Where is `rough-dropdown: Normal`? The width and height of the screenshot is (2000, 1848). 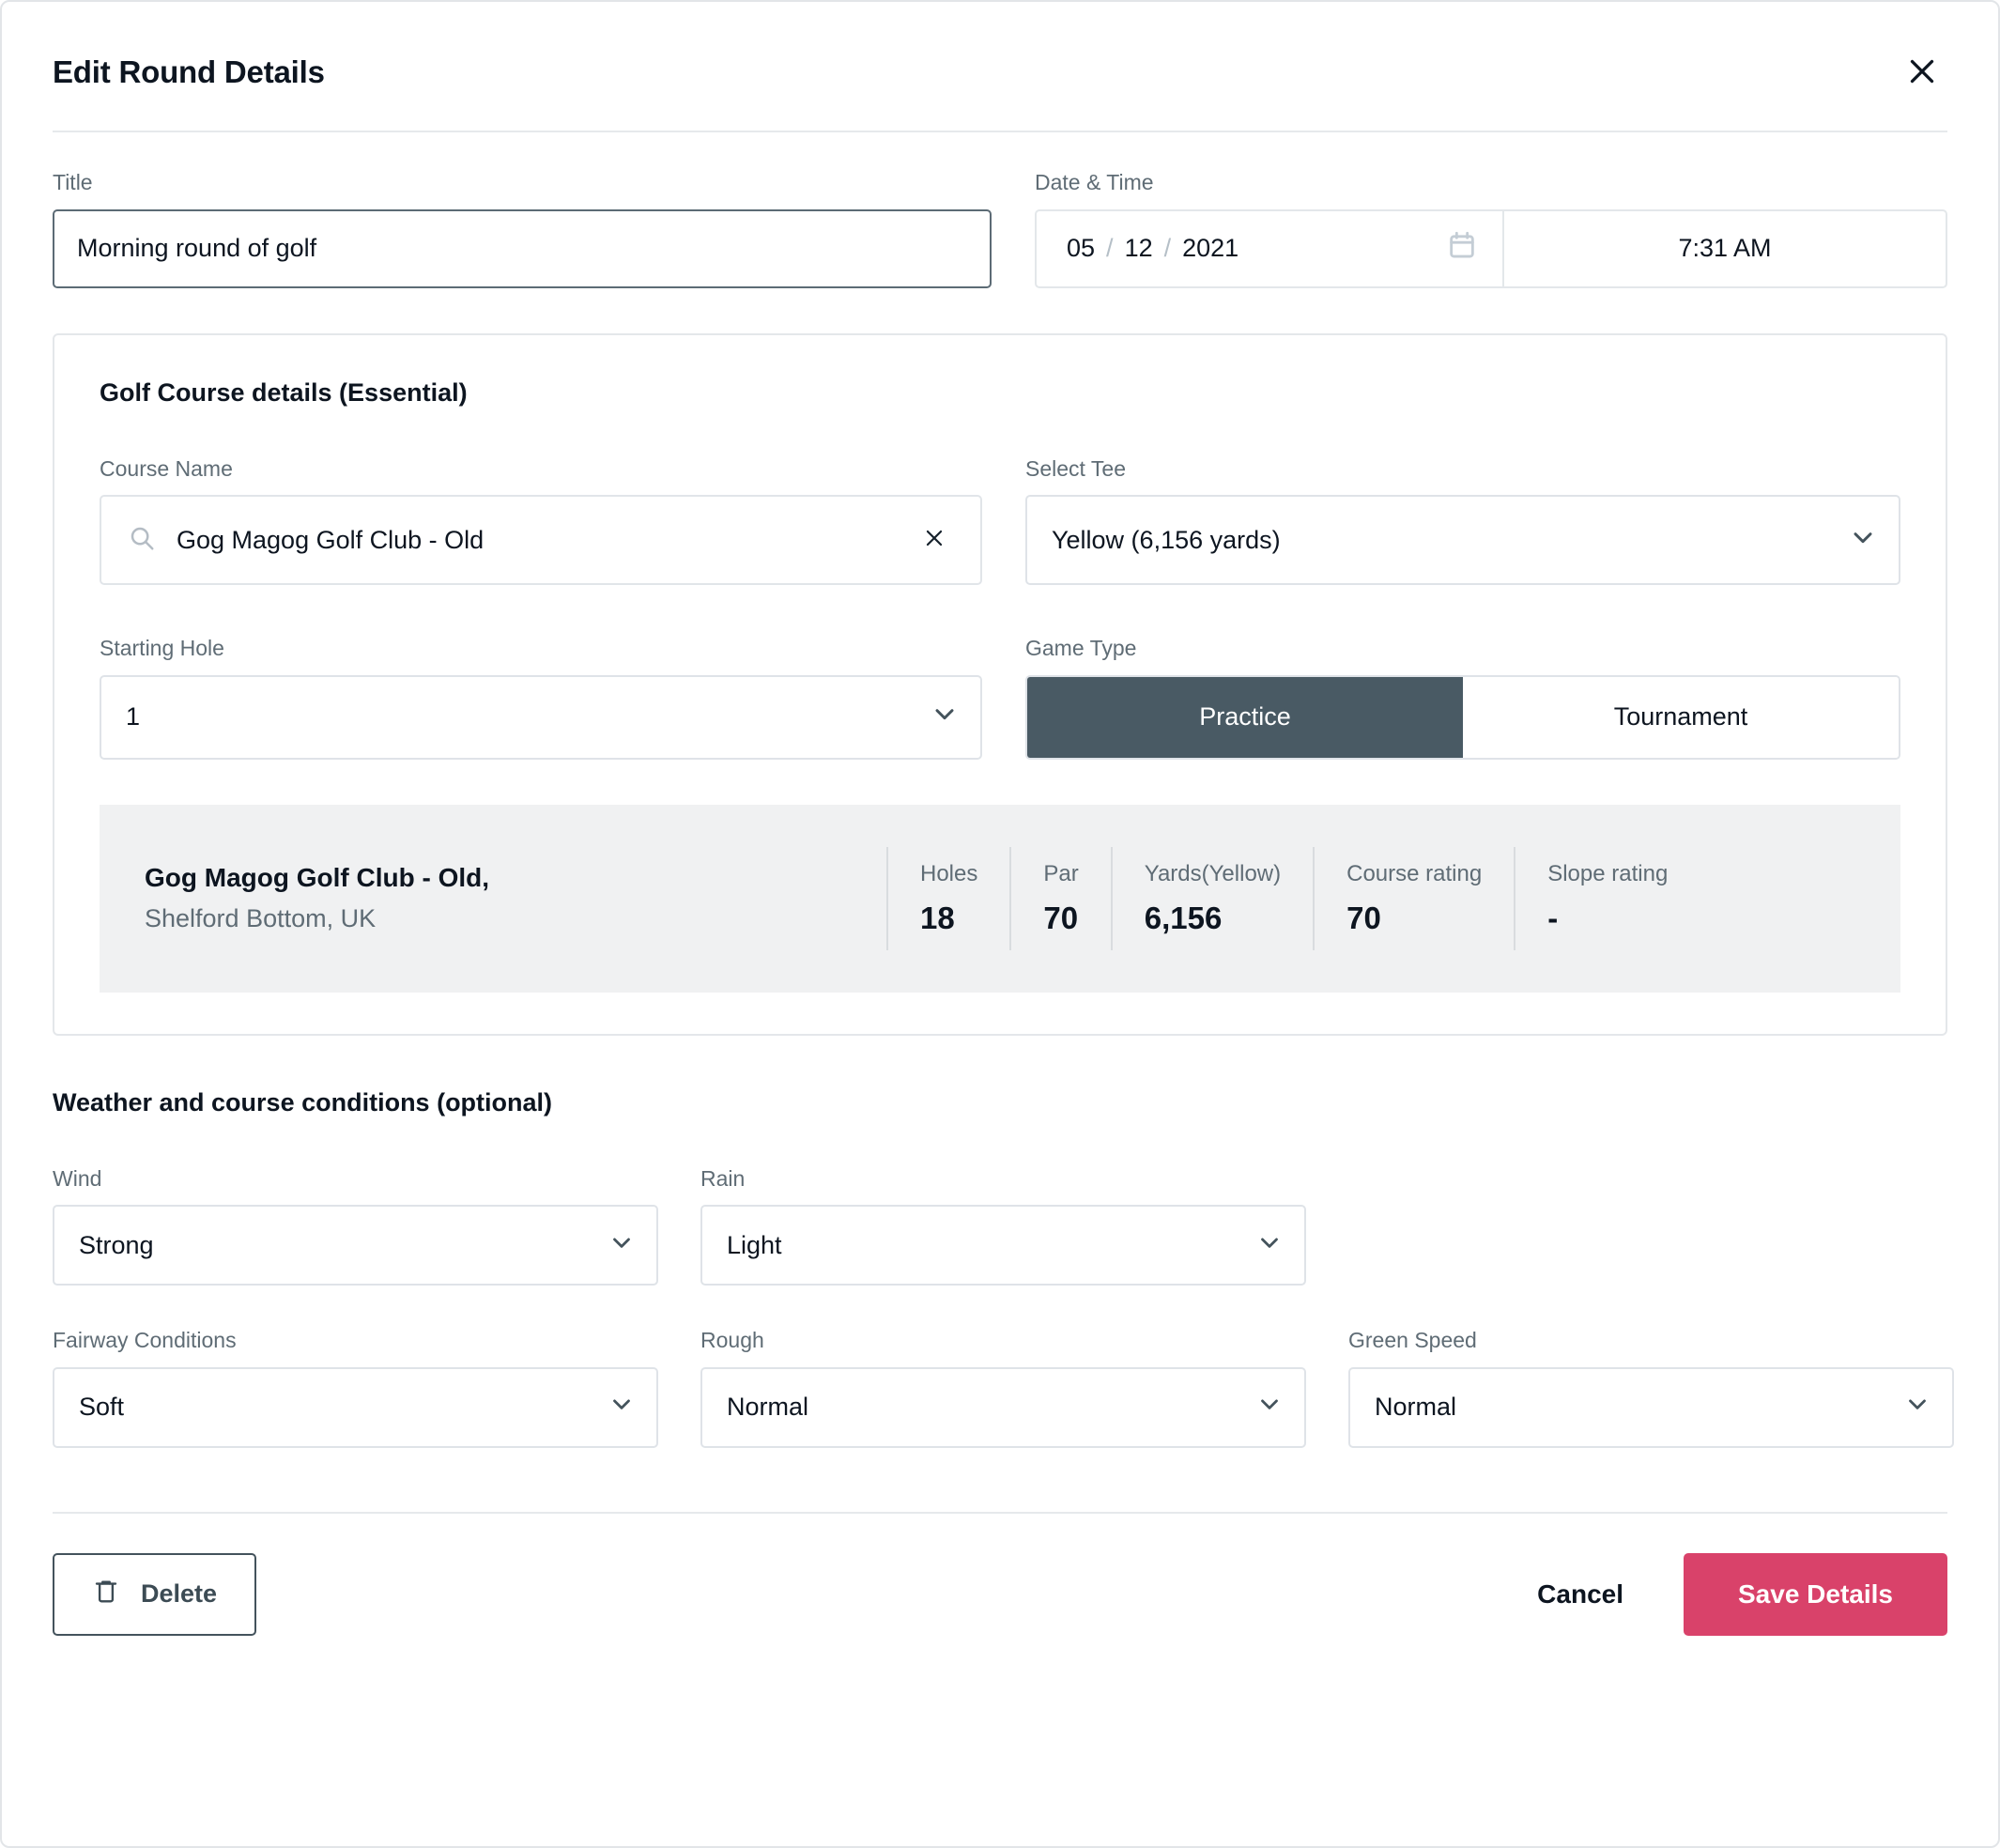 rough-dropdown: Normal is located at coordinates (1003, 1407).